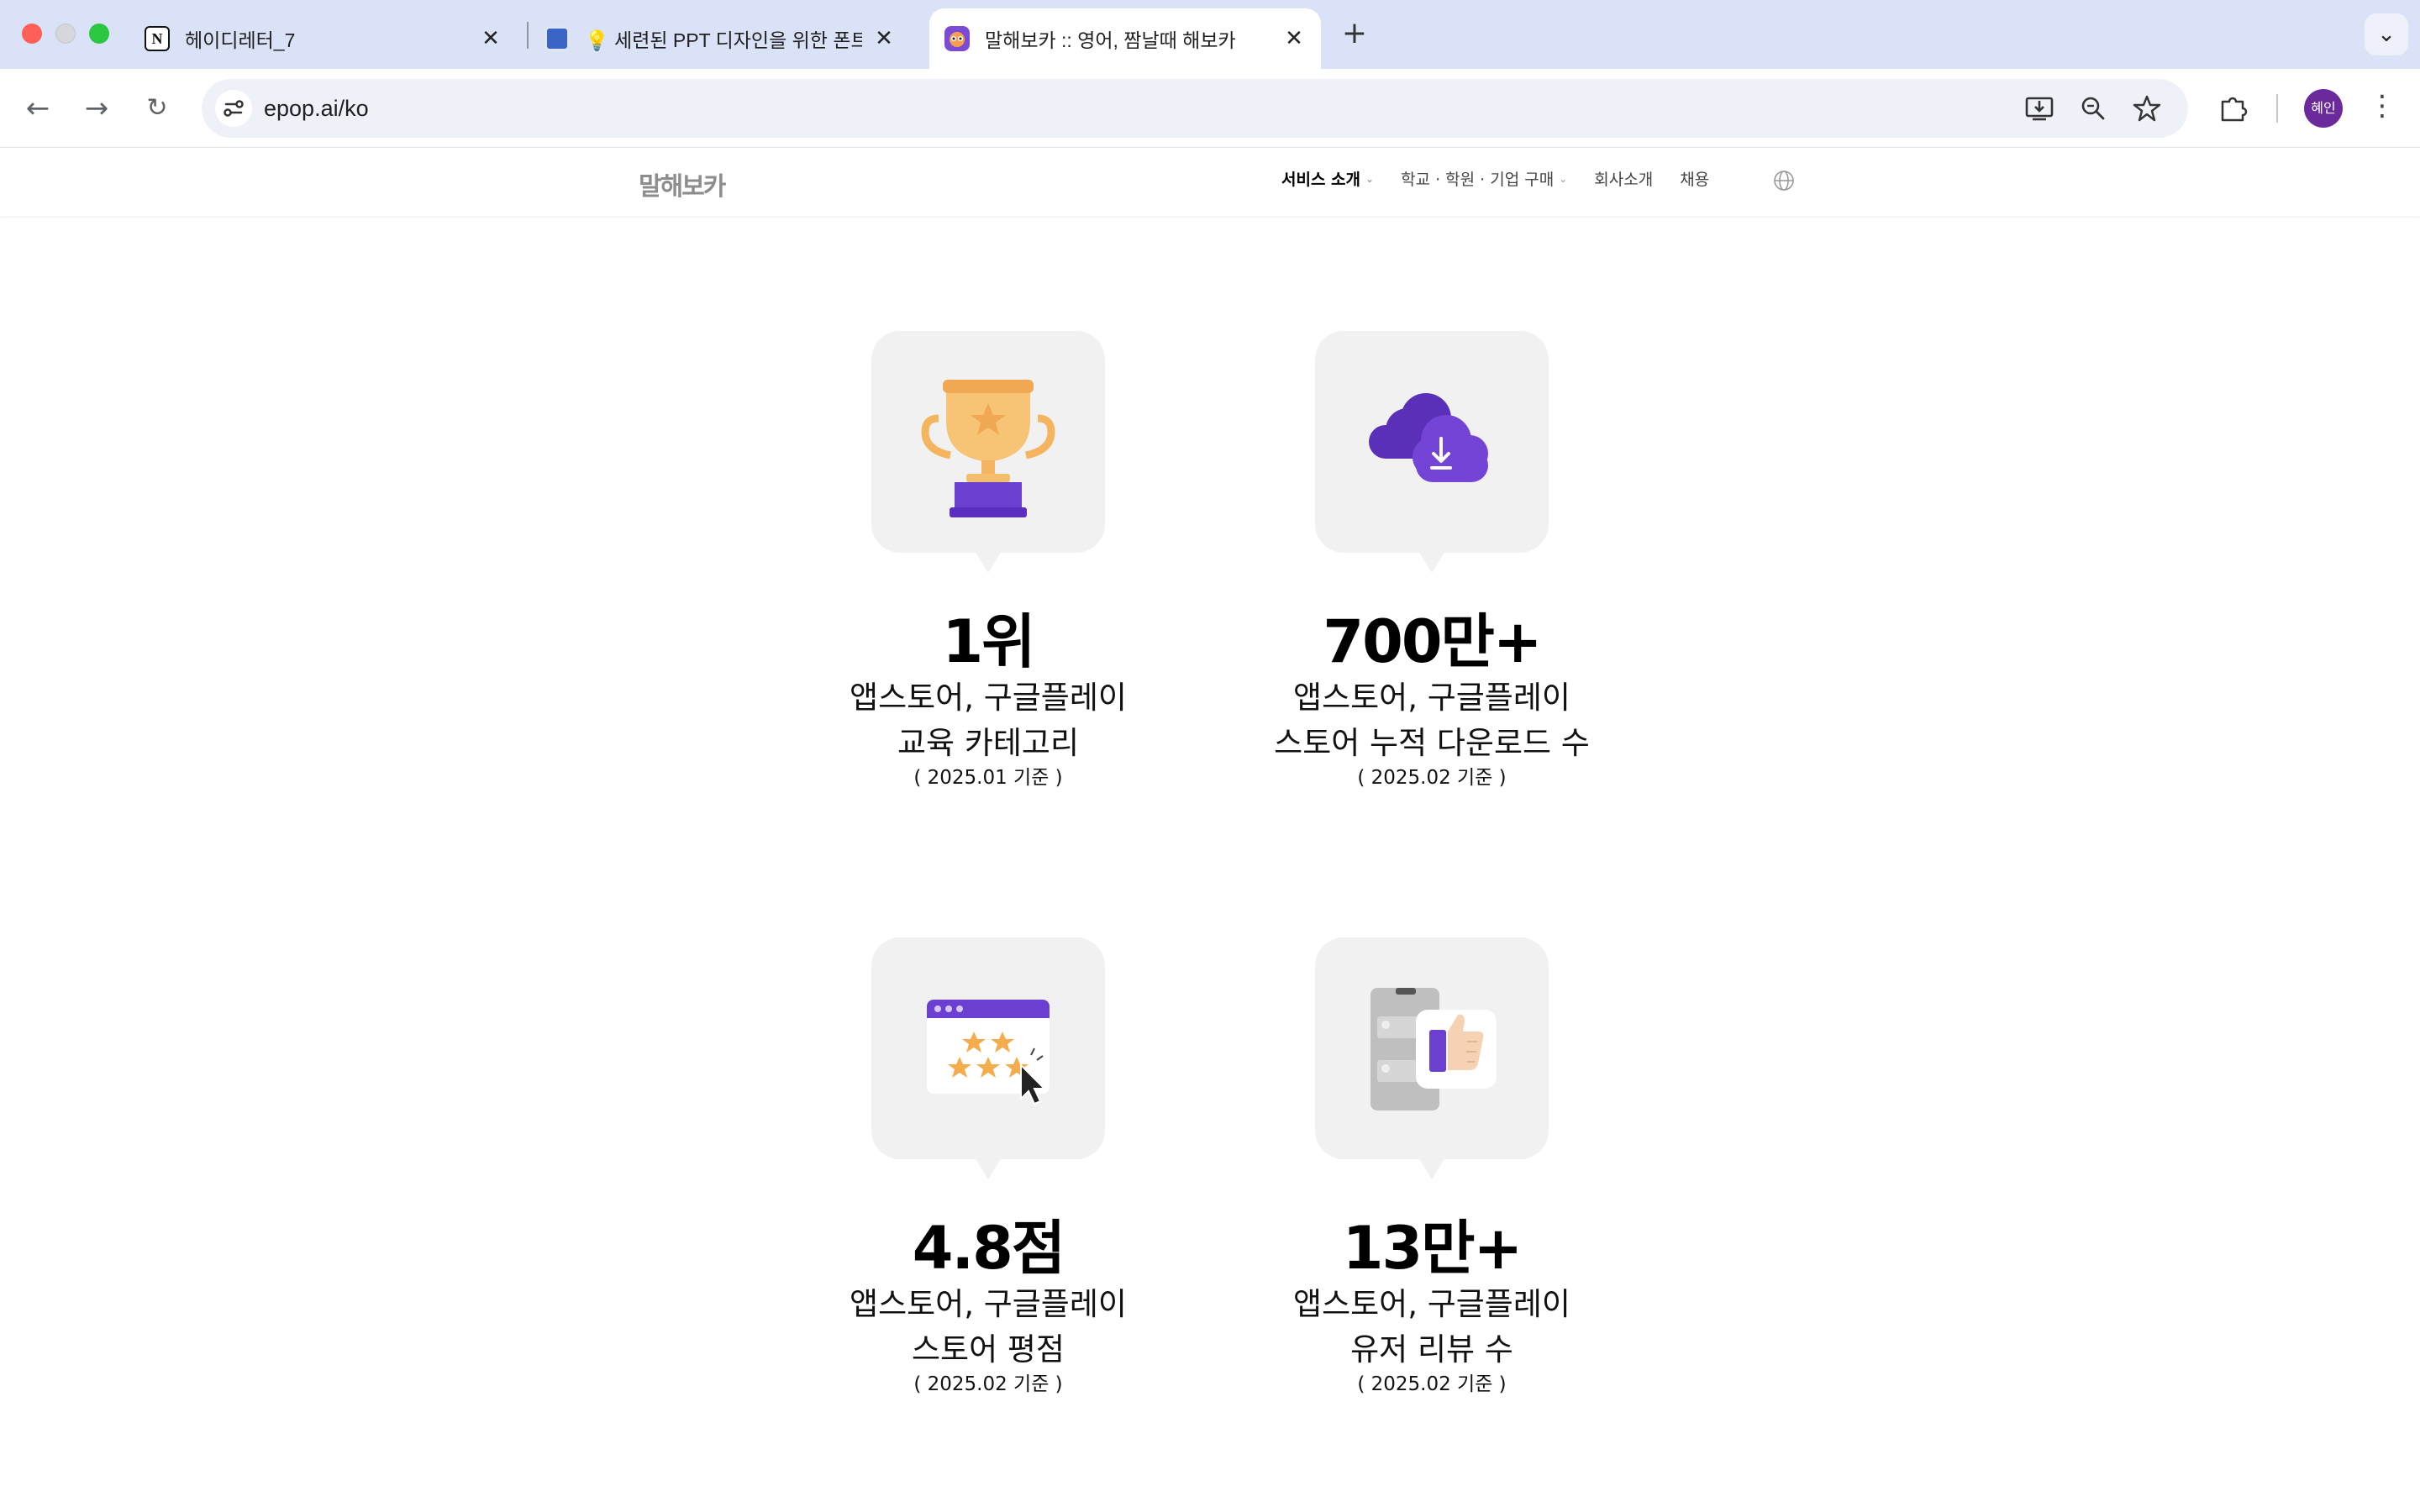 The width and height of the screenshot is (2420, 1512). I want to click on nav-label: 회사소개, so click(1624, 180).